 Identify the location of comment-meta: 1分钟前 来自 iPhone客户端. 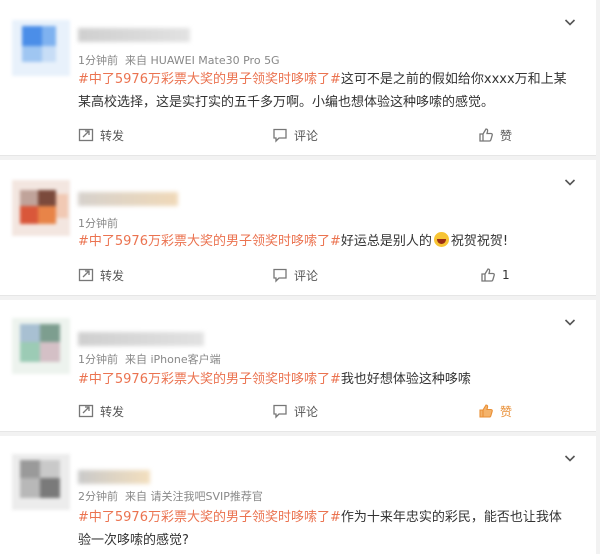
(149, 359).